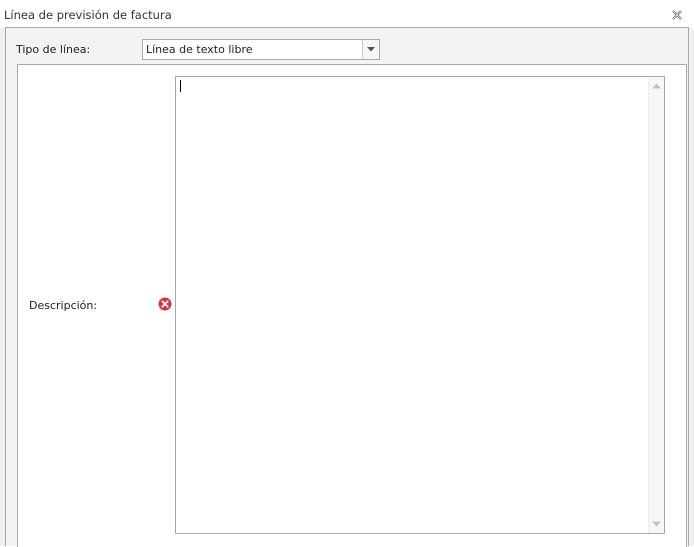 The height and width of the screenshot is (547, 694). What do you see at coordinates (180, 86) in the screenshot?
I see `text-caret` at bounding box center [180, 86].